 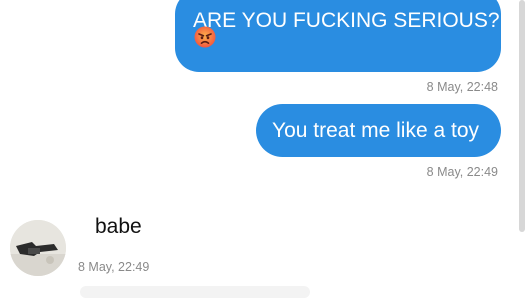 What do you see at coordinates (38, 248) in the screenshot?
I see `avatar` at bounding box center [38, 248].